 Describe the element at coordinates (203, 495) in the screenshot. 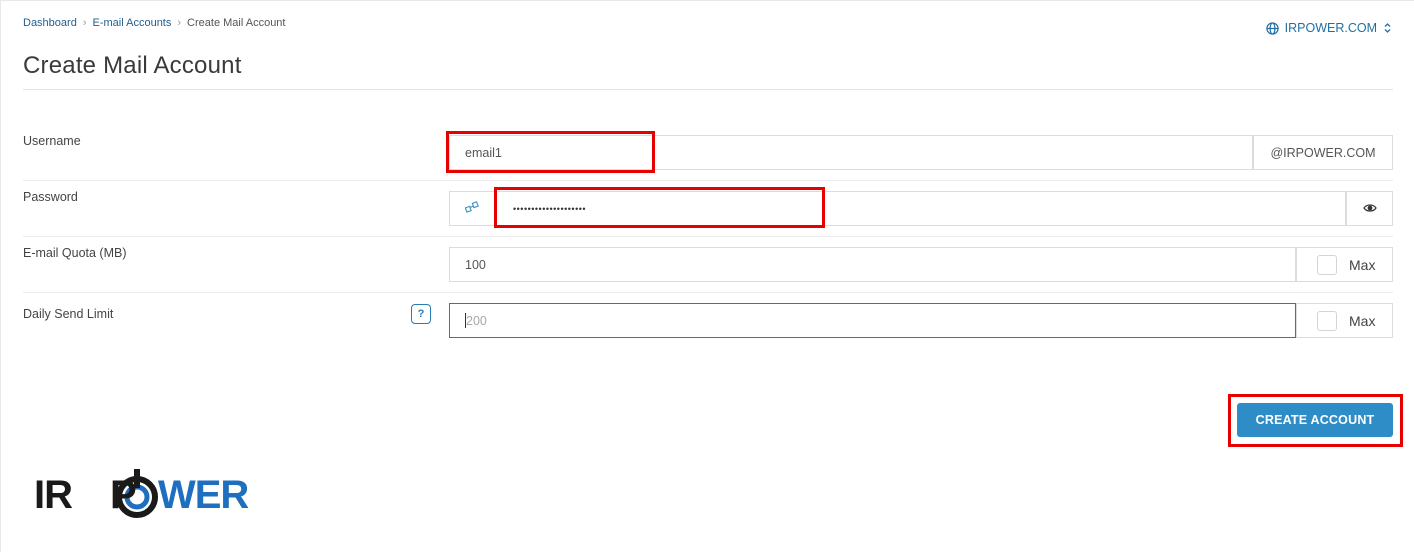

I see `svg-text: WER` at that location.